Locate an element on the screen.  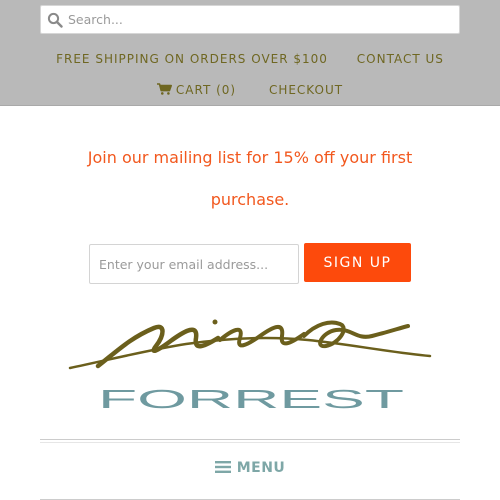
logo-wordmark: FORREST is located at coordinates (251, 399).